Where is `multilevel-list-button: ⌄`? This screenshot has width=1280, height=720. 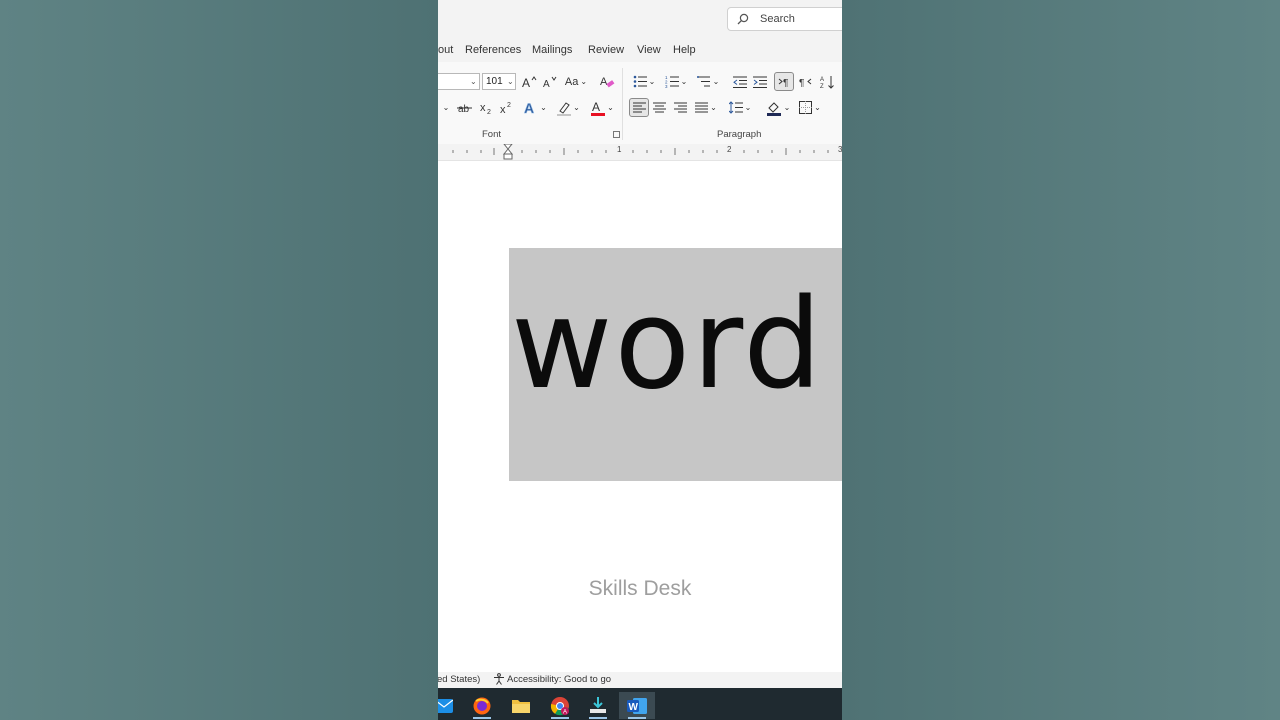
multilevel-list-button: ⌄ is located at coordinates (708, 81).